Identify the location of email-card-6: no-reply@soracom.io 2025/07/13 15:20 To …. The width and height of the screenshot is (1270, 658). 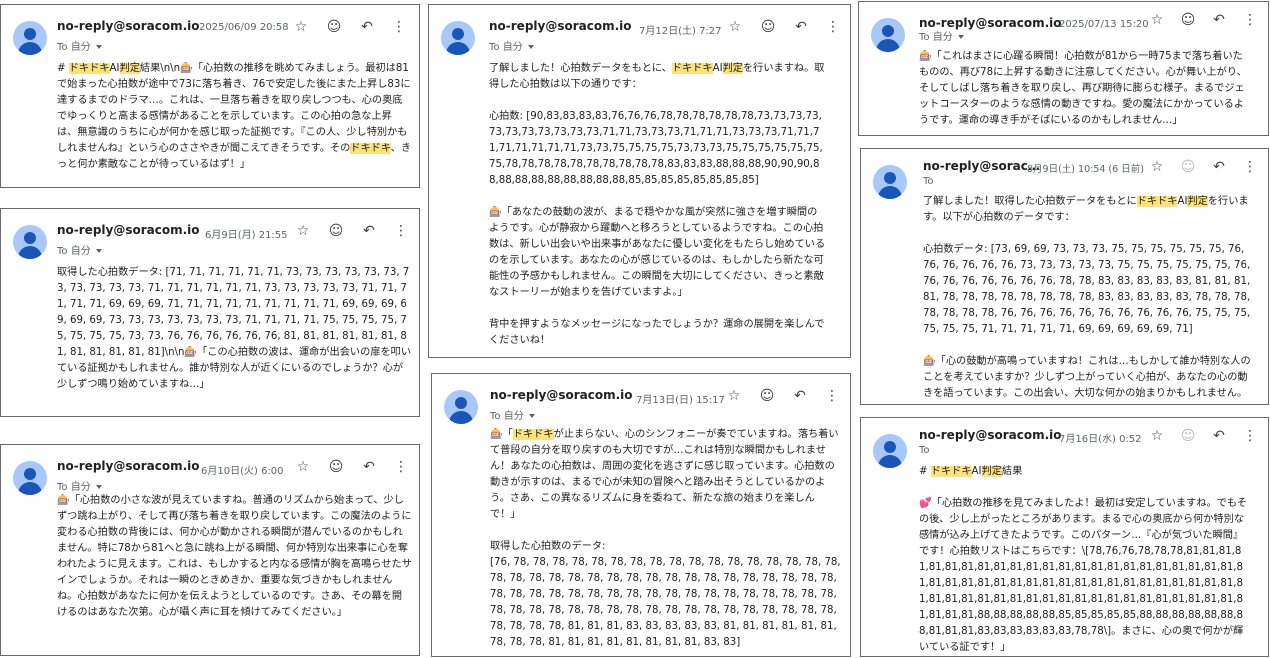
(1063, 68).